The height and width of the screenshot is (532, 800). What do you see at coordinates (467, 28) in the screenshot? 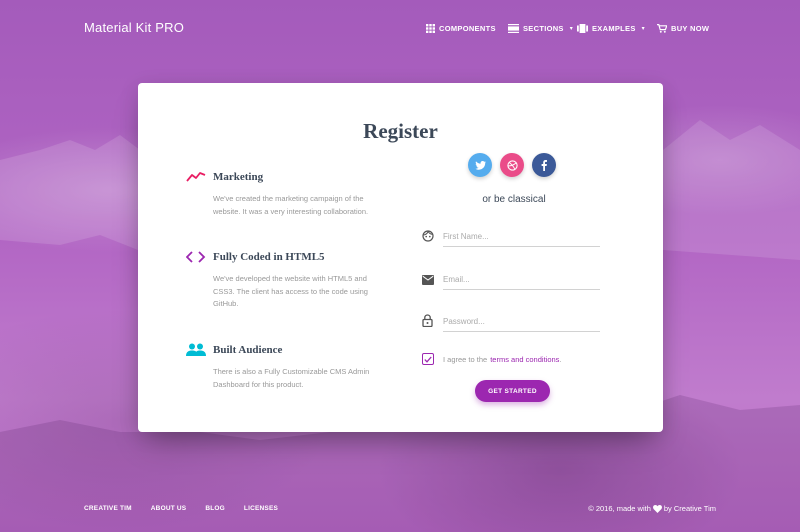
I see `nav-components-label: COMPONENTS` at bounding box center [467, 28].